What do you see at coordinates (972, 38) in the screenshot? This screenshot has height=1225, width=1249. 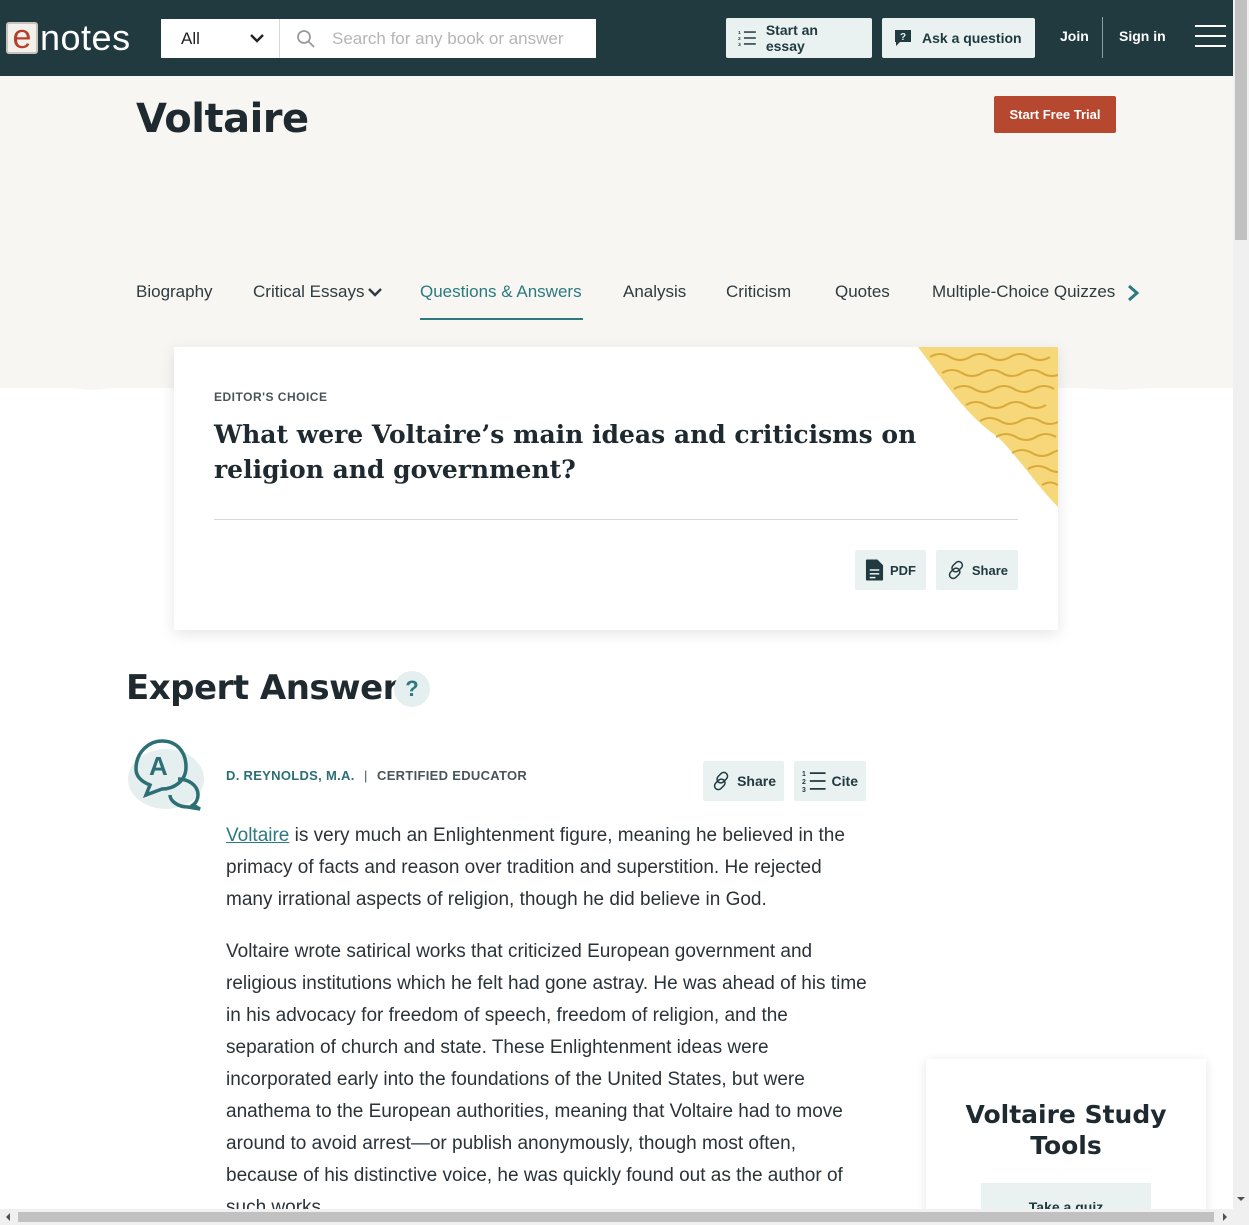 I see `ask-question-label: Ask a question` at bounding box center [972, 38].